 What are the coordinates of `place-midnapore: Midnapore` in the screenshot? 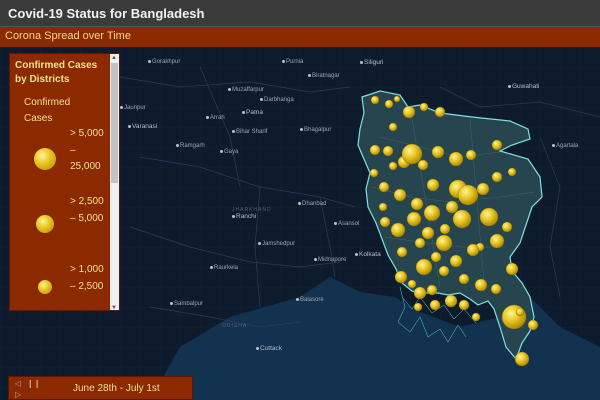 It's located at (330, 260).